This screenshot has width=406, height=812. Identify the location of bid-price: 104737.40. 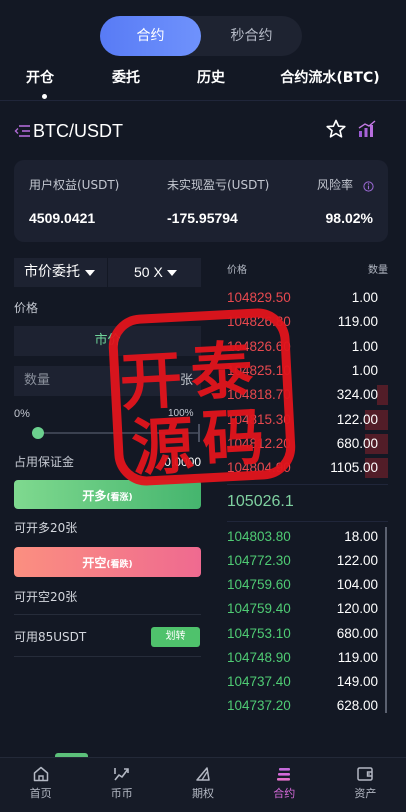
(259, 681).